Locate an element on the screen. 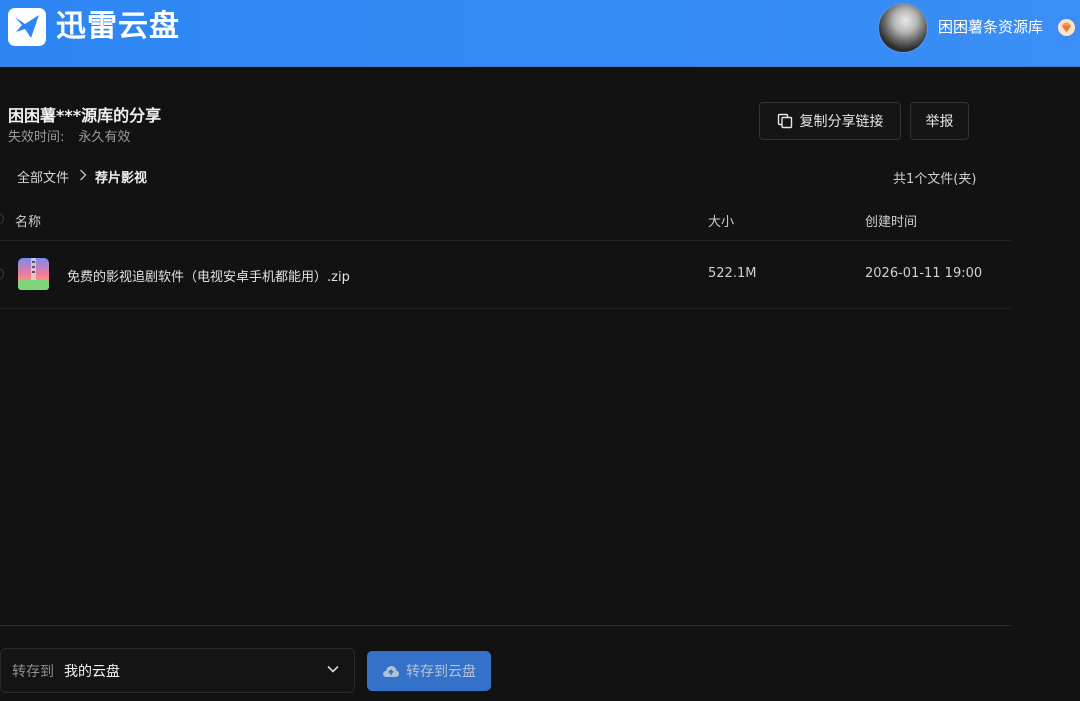 The image size is (1080, 701). save-to-cloud-button: 转存到云盘 is located at coordinates (429, 671).